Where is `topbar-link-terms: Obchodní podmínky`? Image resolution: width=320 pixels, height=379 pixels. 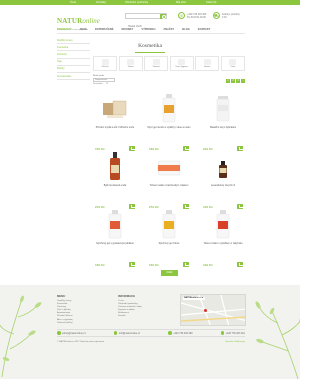 topbar-link-terms: Obchodní podmínky is located at coordinates (136, 3).